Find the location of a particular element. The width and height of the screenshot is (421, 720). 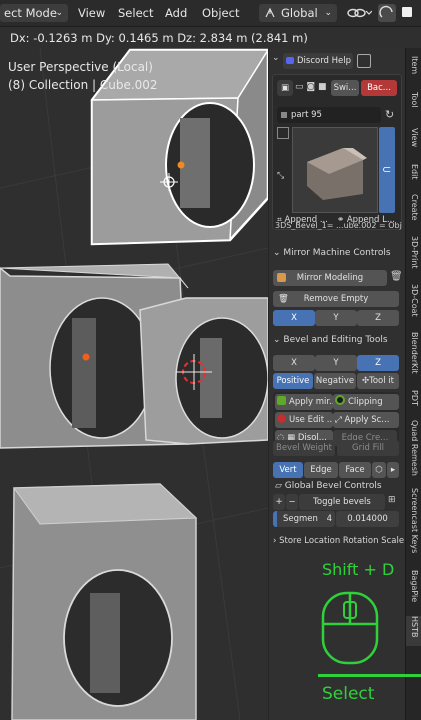

screencast-divider is located at coordinates (369, 675).